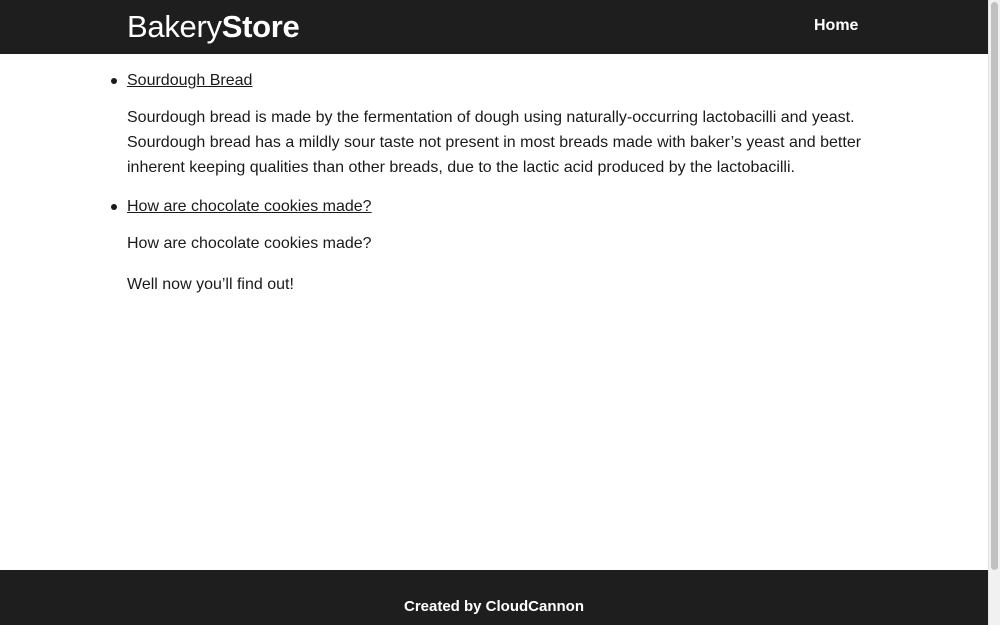 The height and width of the screenshot is (625, 1000). I want to click on post-excerpt: Well now you’ll find out!, so click(210, 284).